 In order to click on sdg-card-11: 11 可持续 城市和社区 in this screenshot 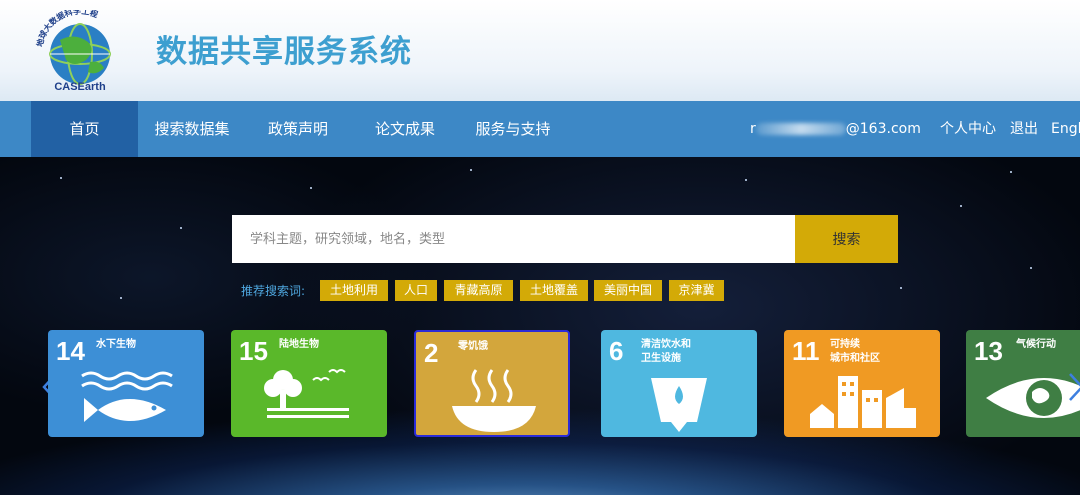, I will do `click(862, 383)`.